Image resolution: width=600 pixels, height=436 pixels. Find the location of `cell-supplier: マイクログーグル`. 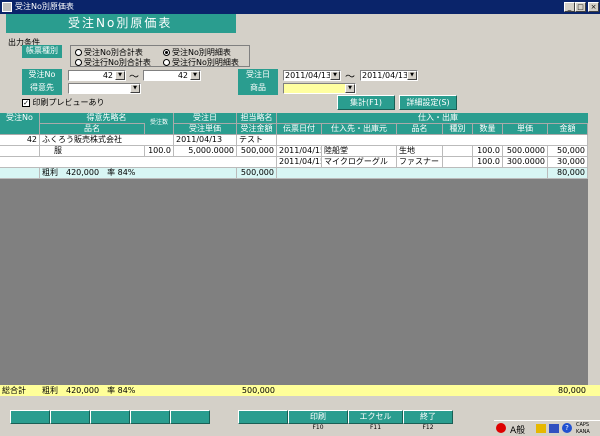

cell-supplier: マイクログーグル is located at coordinates (359, 162).